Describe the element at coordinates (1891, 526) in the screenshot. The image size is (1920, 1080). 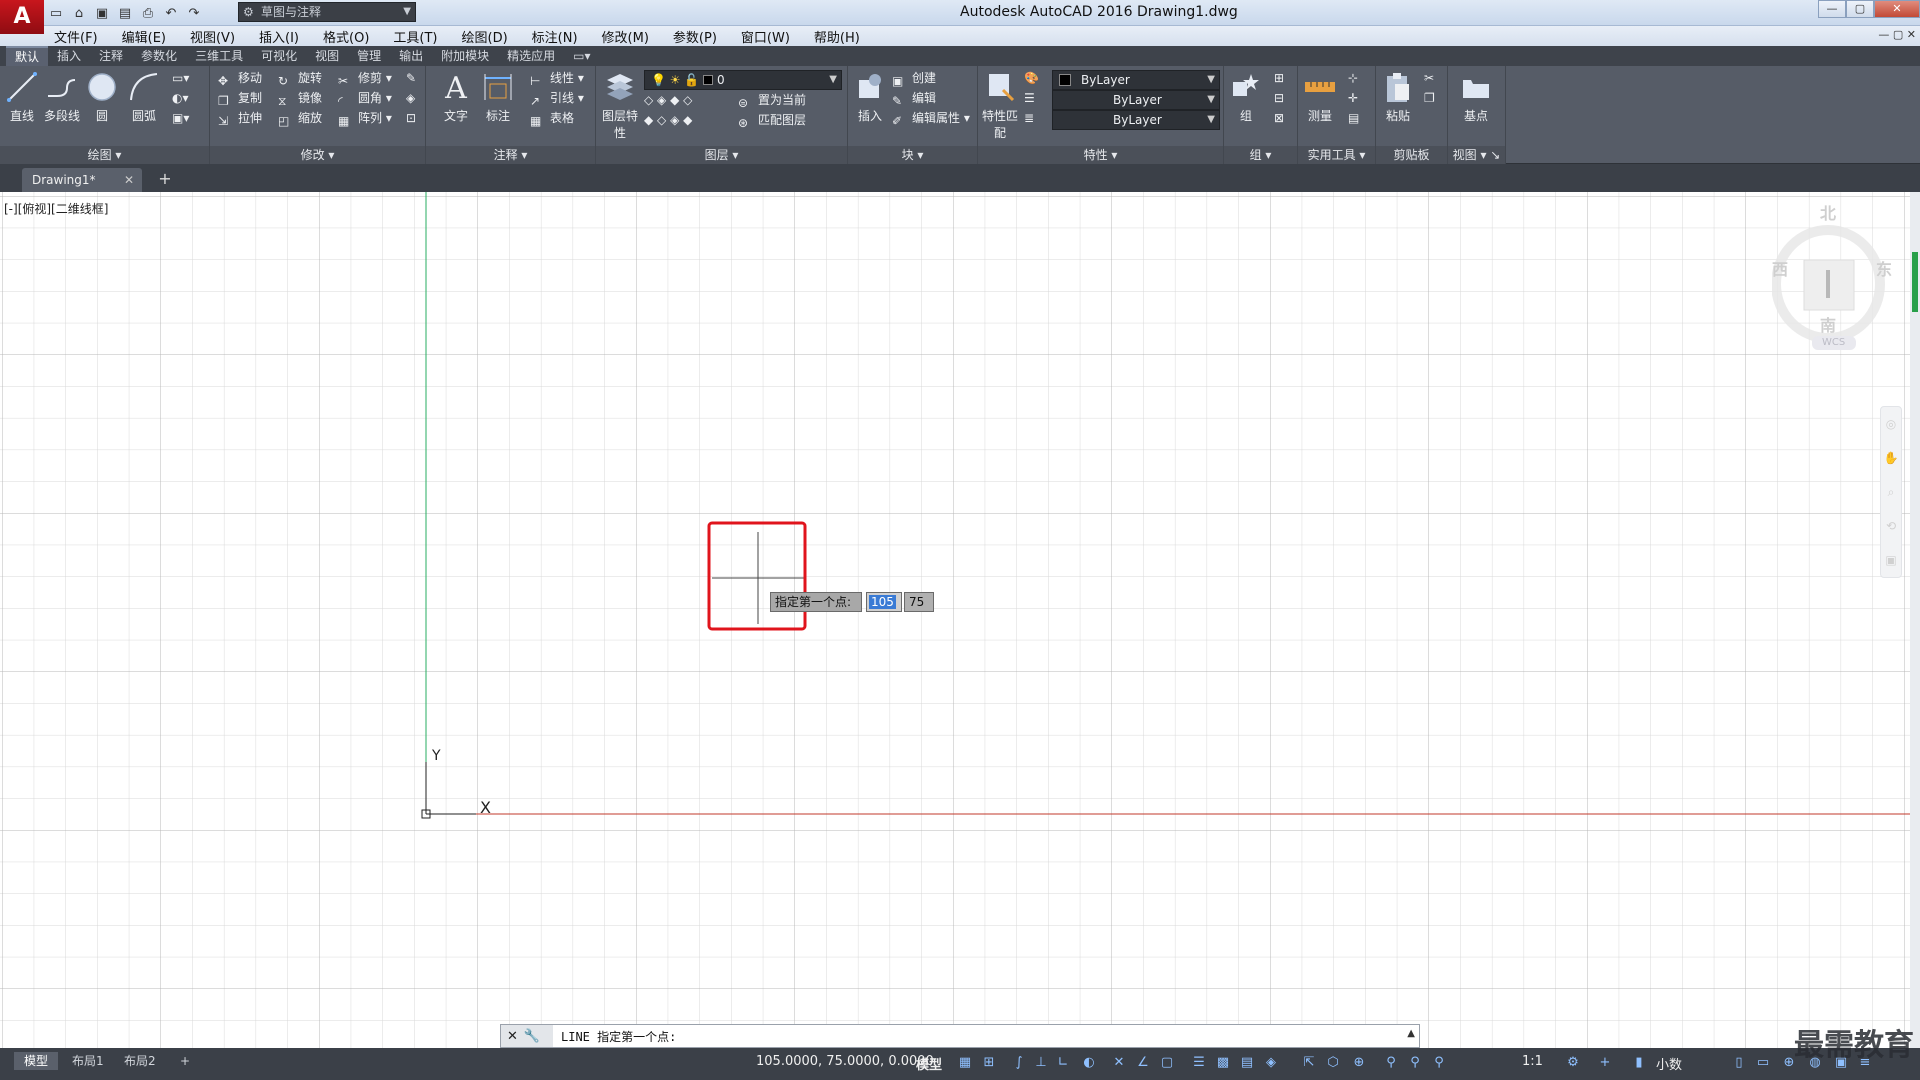
I see `orbit-icon: ⟲` at that location.